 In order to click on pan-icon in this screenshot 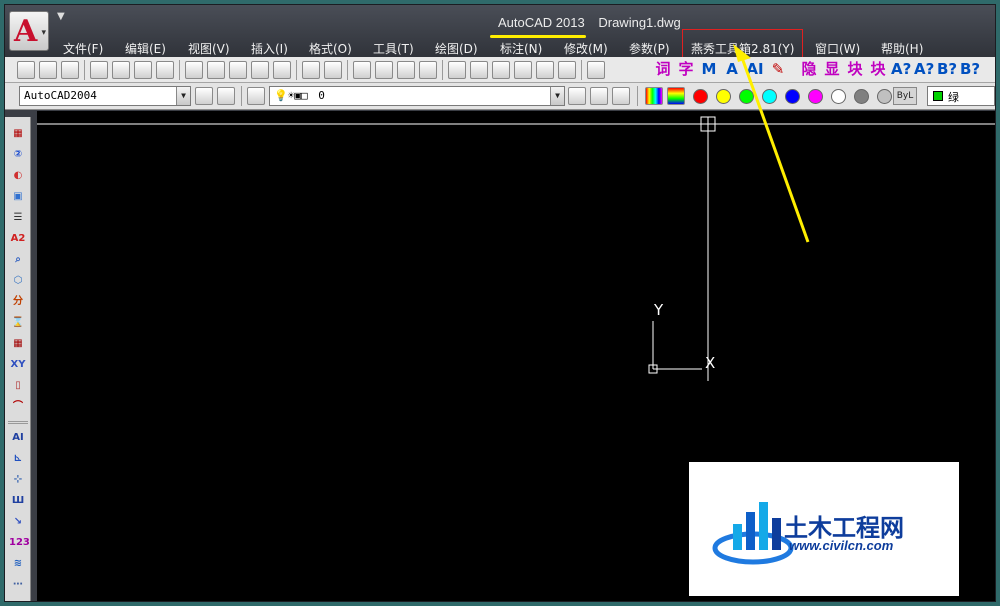, I will do `click(362, 70)`.